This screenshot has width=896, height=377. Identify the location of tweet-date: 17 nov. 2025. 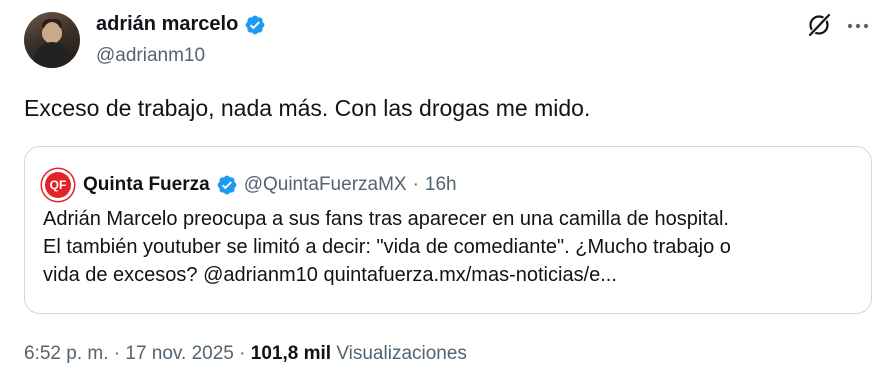
(179, 353).